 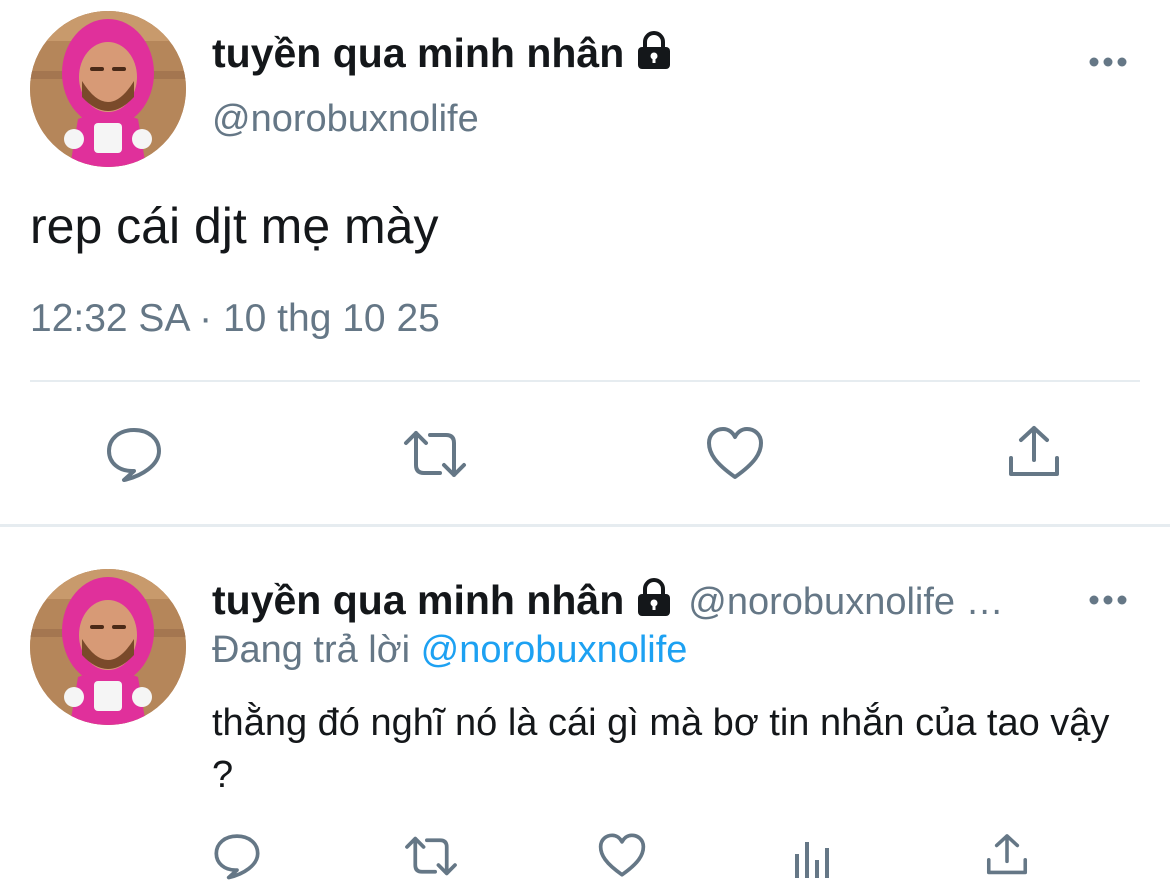 What do you see at coordinates (235, 319) in the screenshot?
I see `tweet-timestamp: 12:32 SA · 10 thg 10 25` at bounding box center [235, 319].